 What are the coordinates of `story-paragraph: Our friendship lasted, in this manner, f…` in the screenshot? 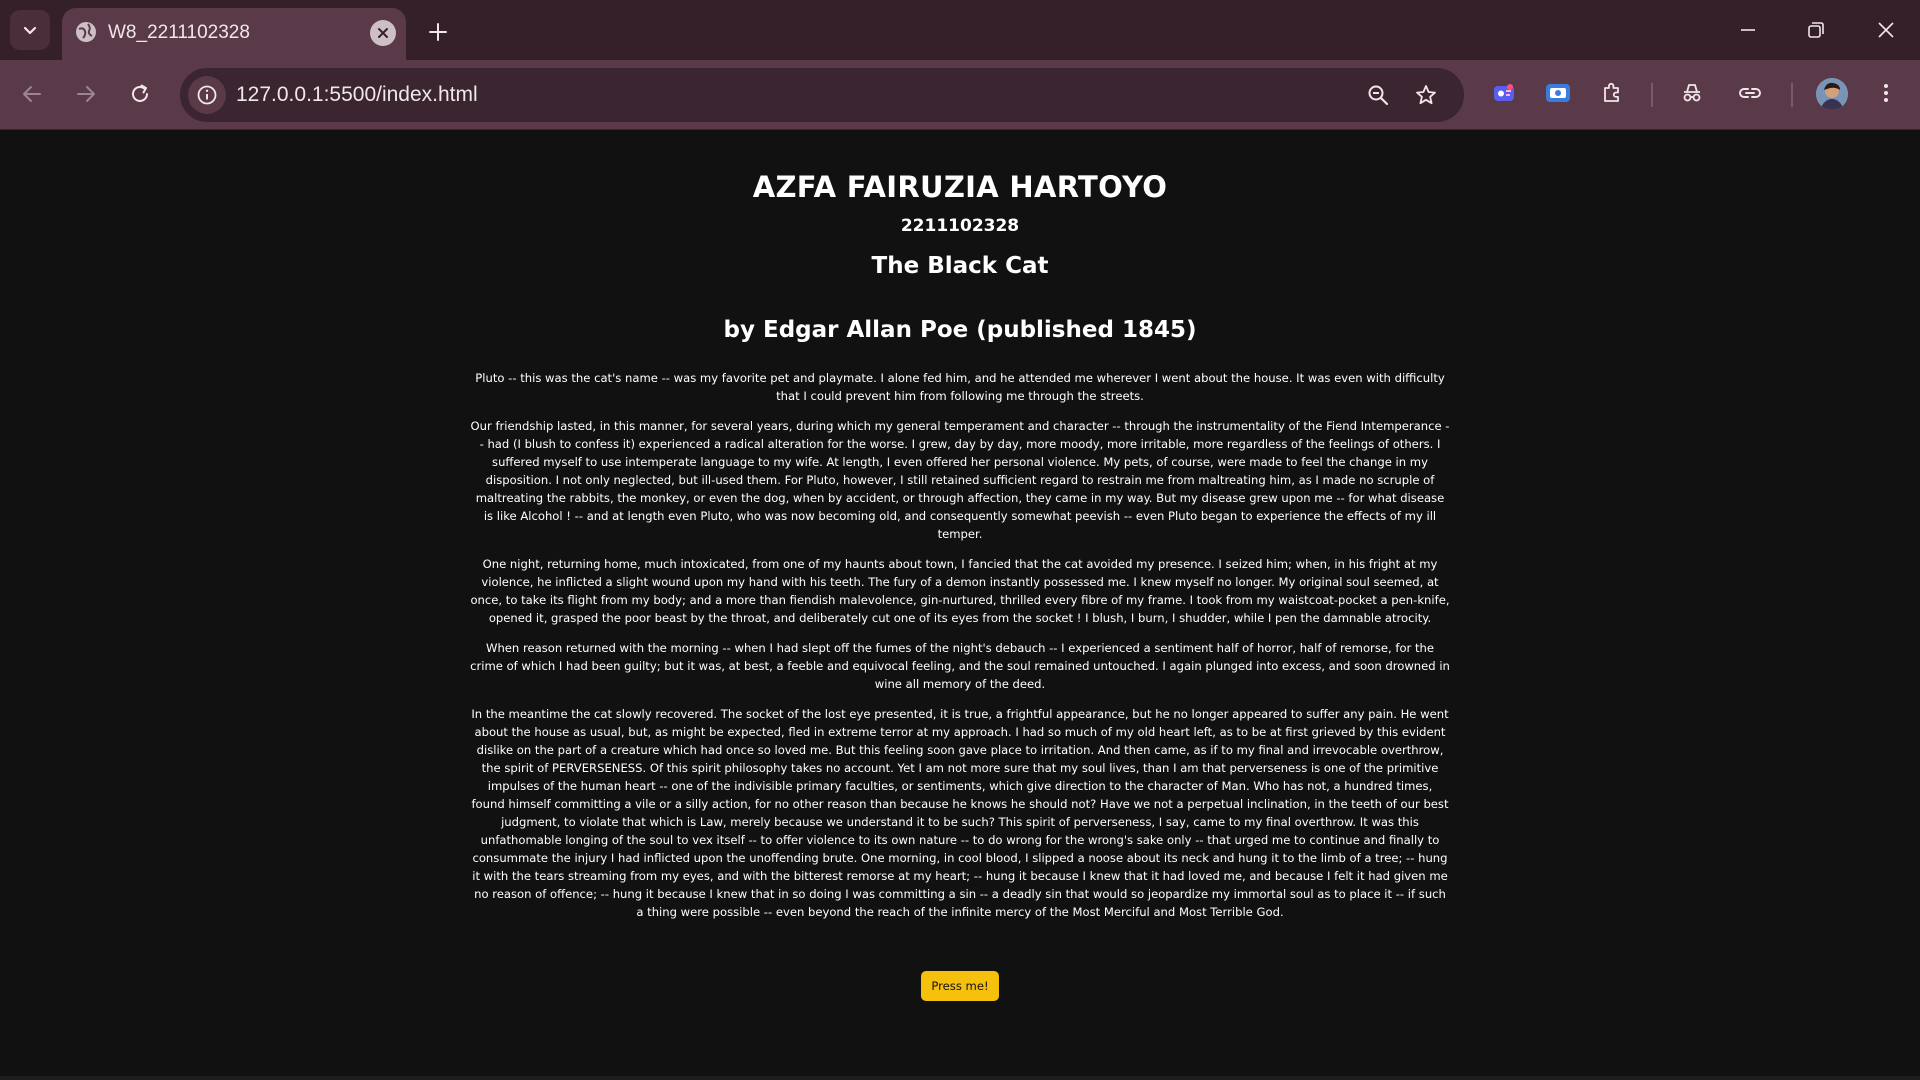 It's located at (960, 480).